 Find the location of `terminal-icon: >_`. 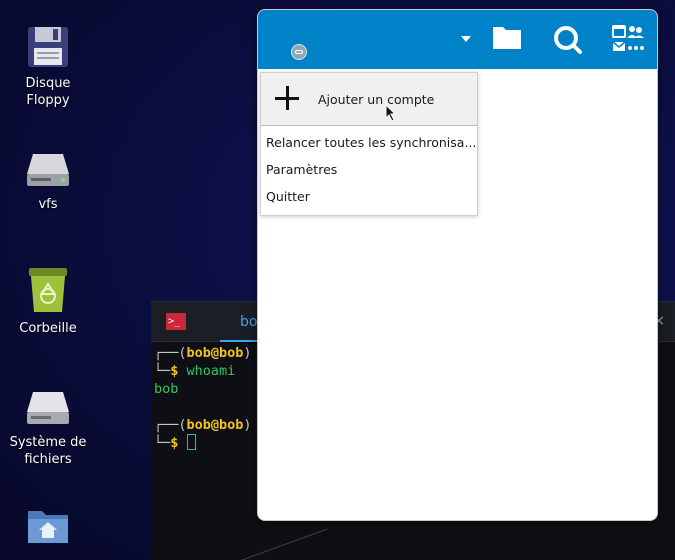

terminal-icon: >_ is located at coordinates (176, 321).